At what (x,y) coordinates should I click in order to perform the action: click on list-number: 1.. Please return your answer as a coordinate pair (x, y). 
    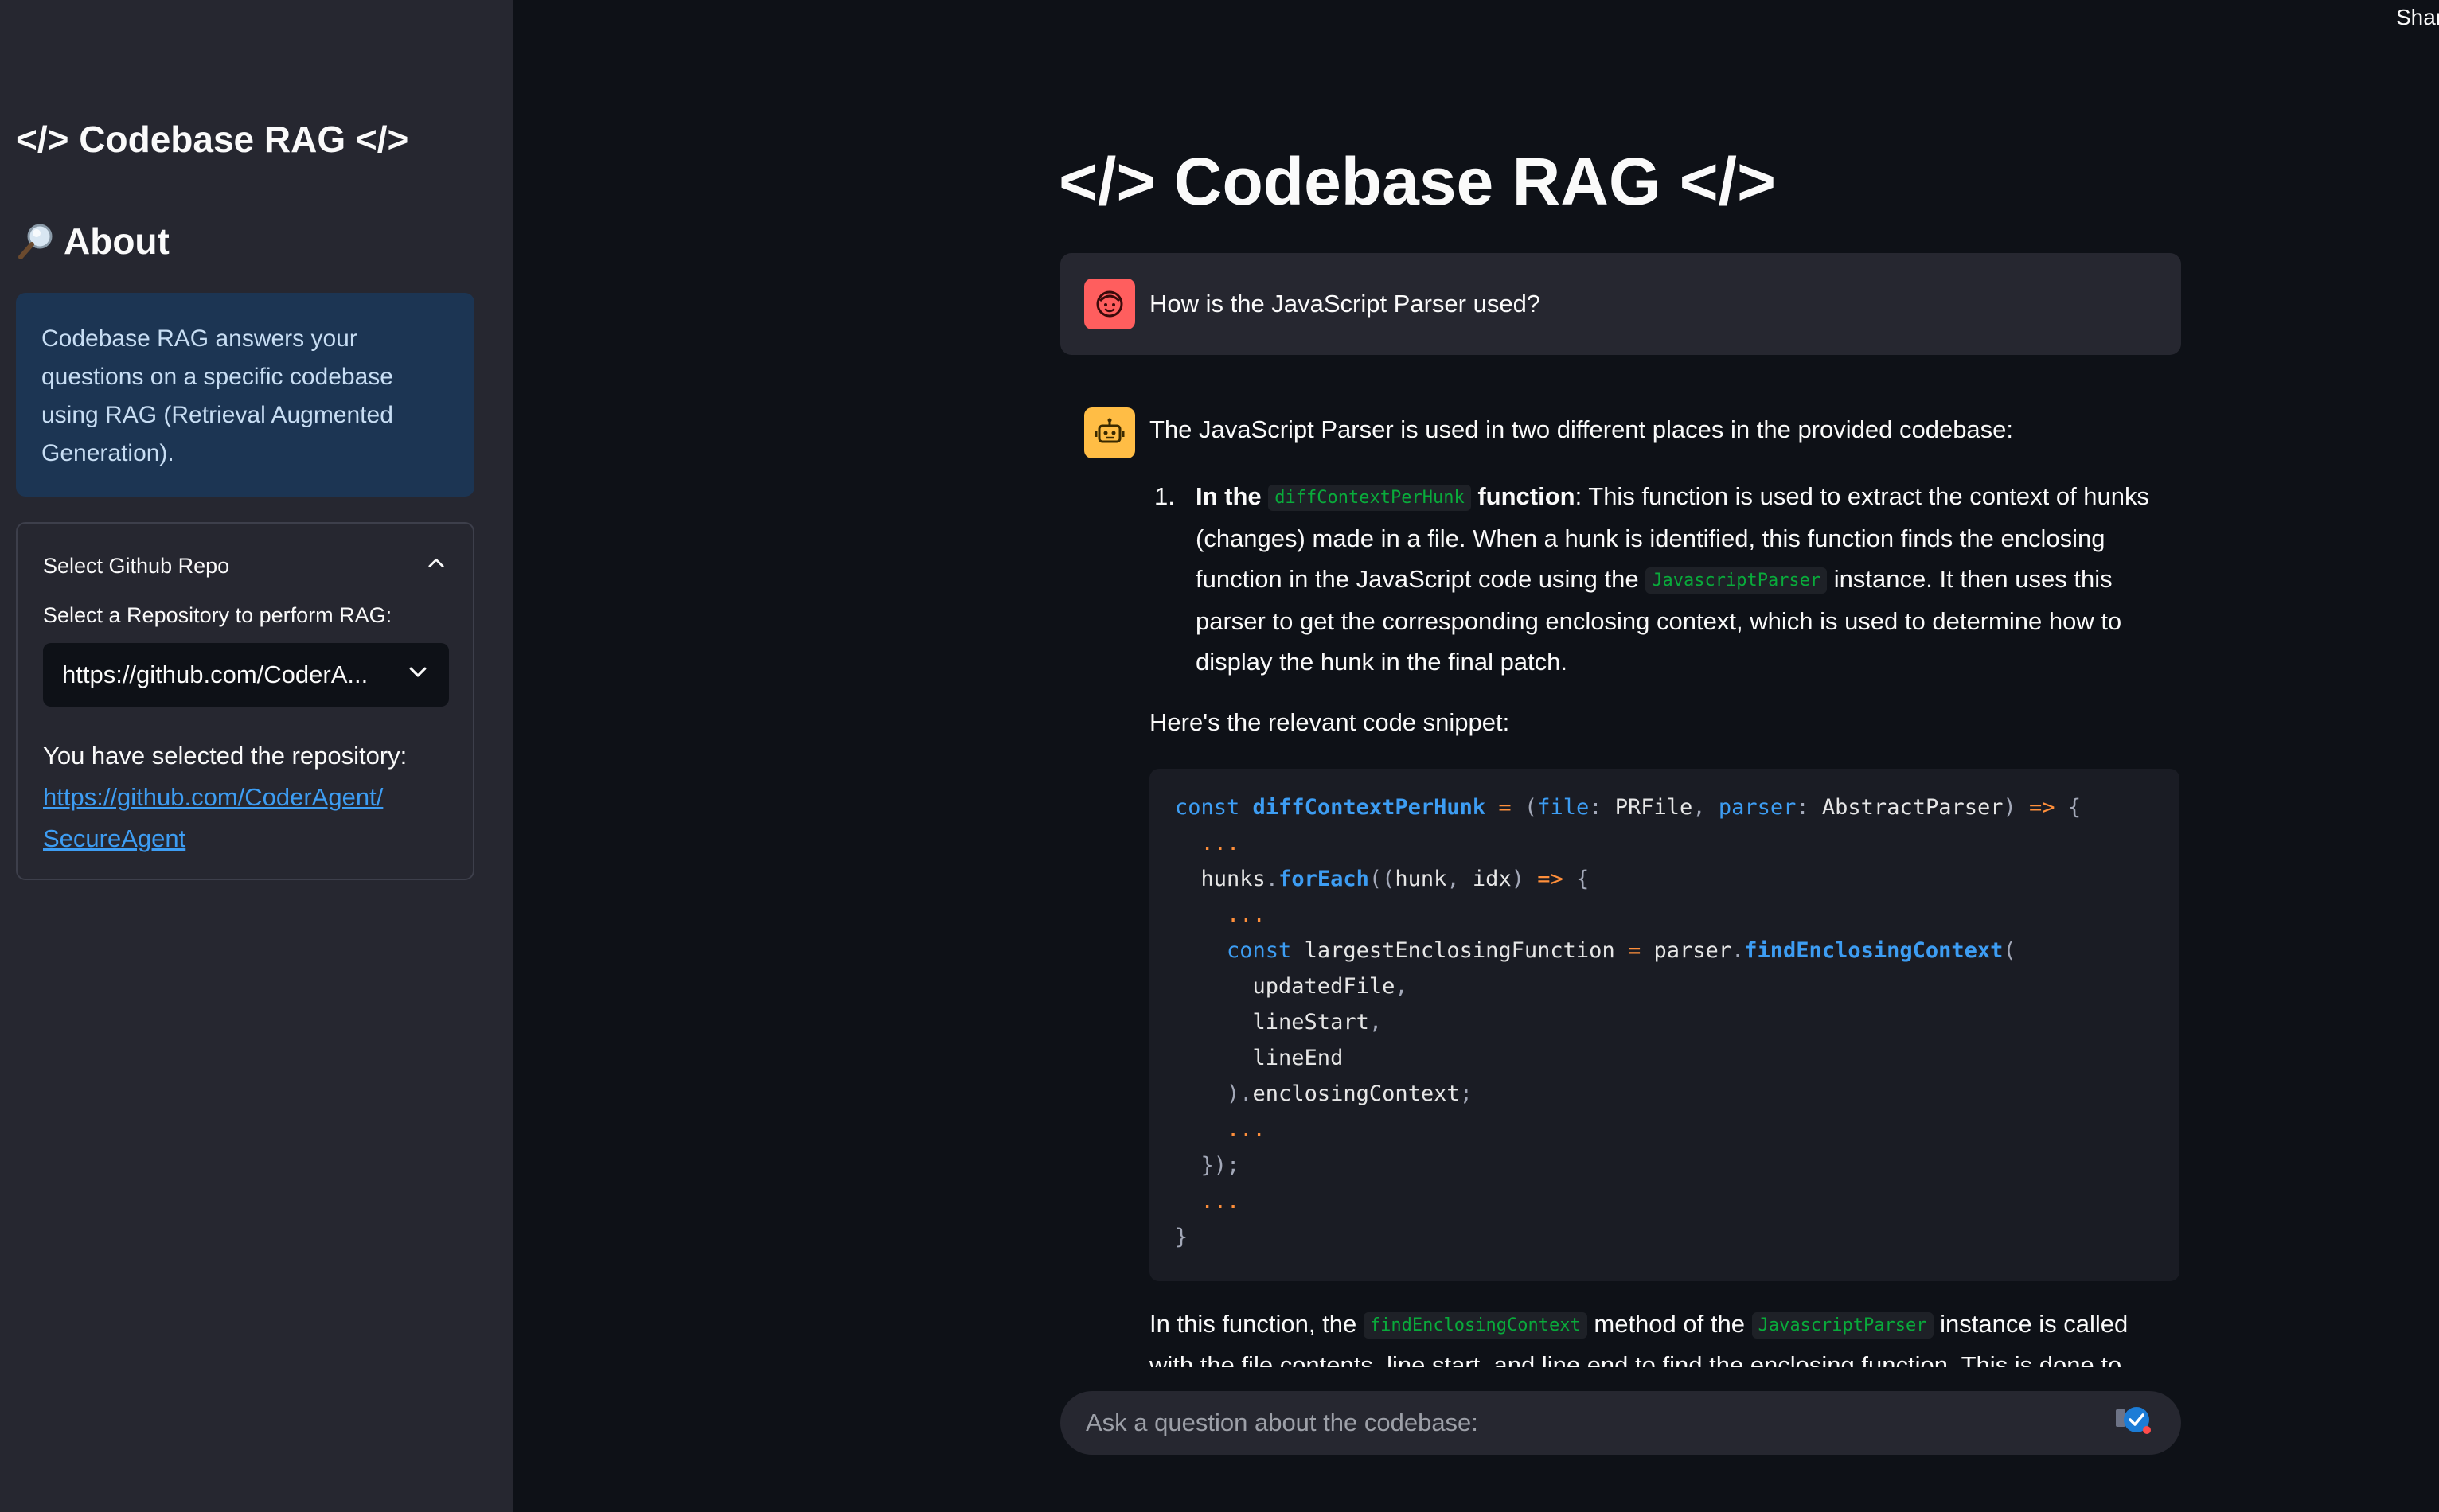
    Looking at the image, I should click on (1165, 496).